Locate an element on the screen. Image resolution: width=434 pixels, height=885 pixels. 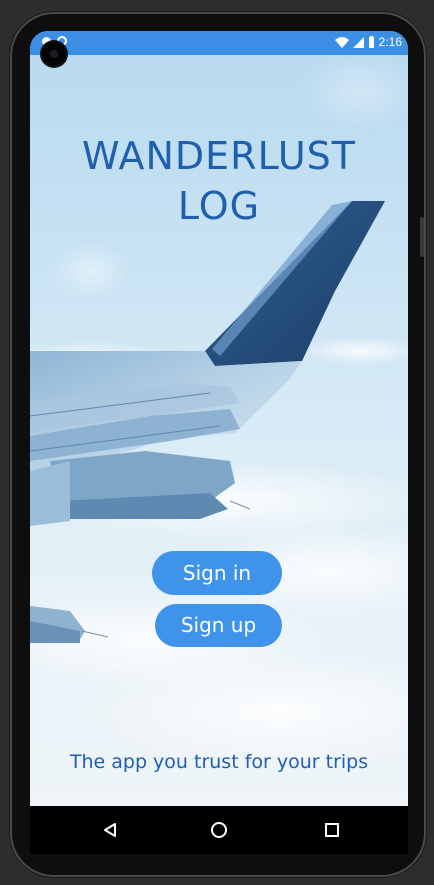
sign-up-button: Sign up is located at coordinates (218, 625).